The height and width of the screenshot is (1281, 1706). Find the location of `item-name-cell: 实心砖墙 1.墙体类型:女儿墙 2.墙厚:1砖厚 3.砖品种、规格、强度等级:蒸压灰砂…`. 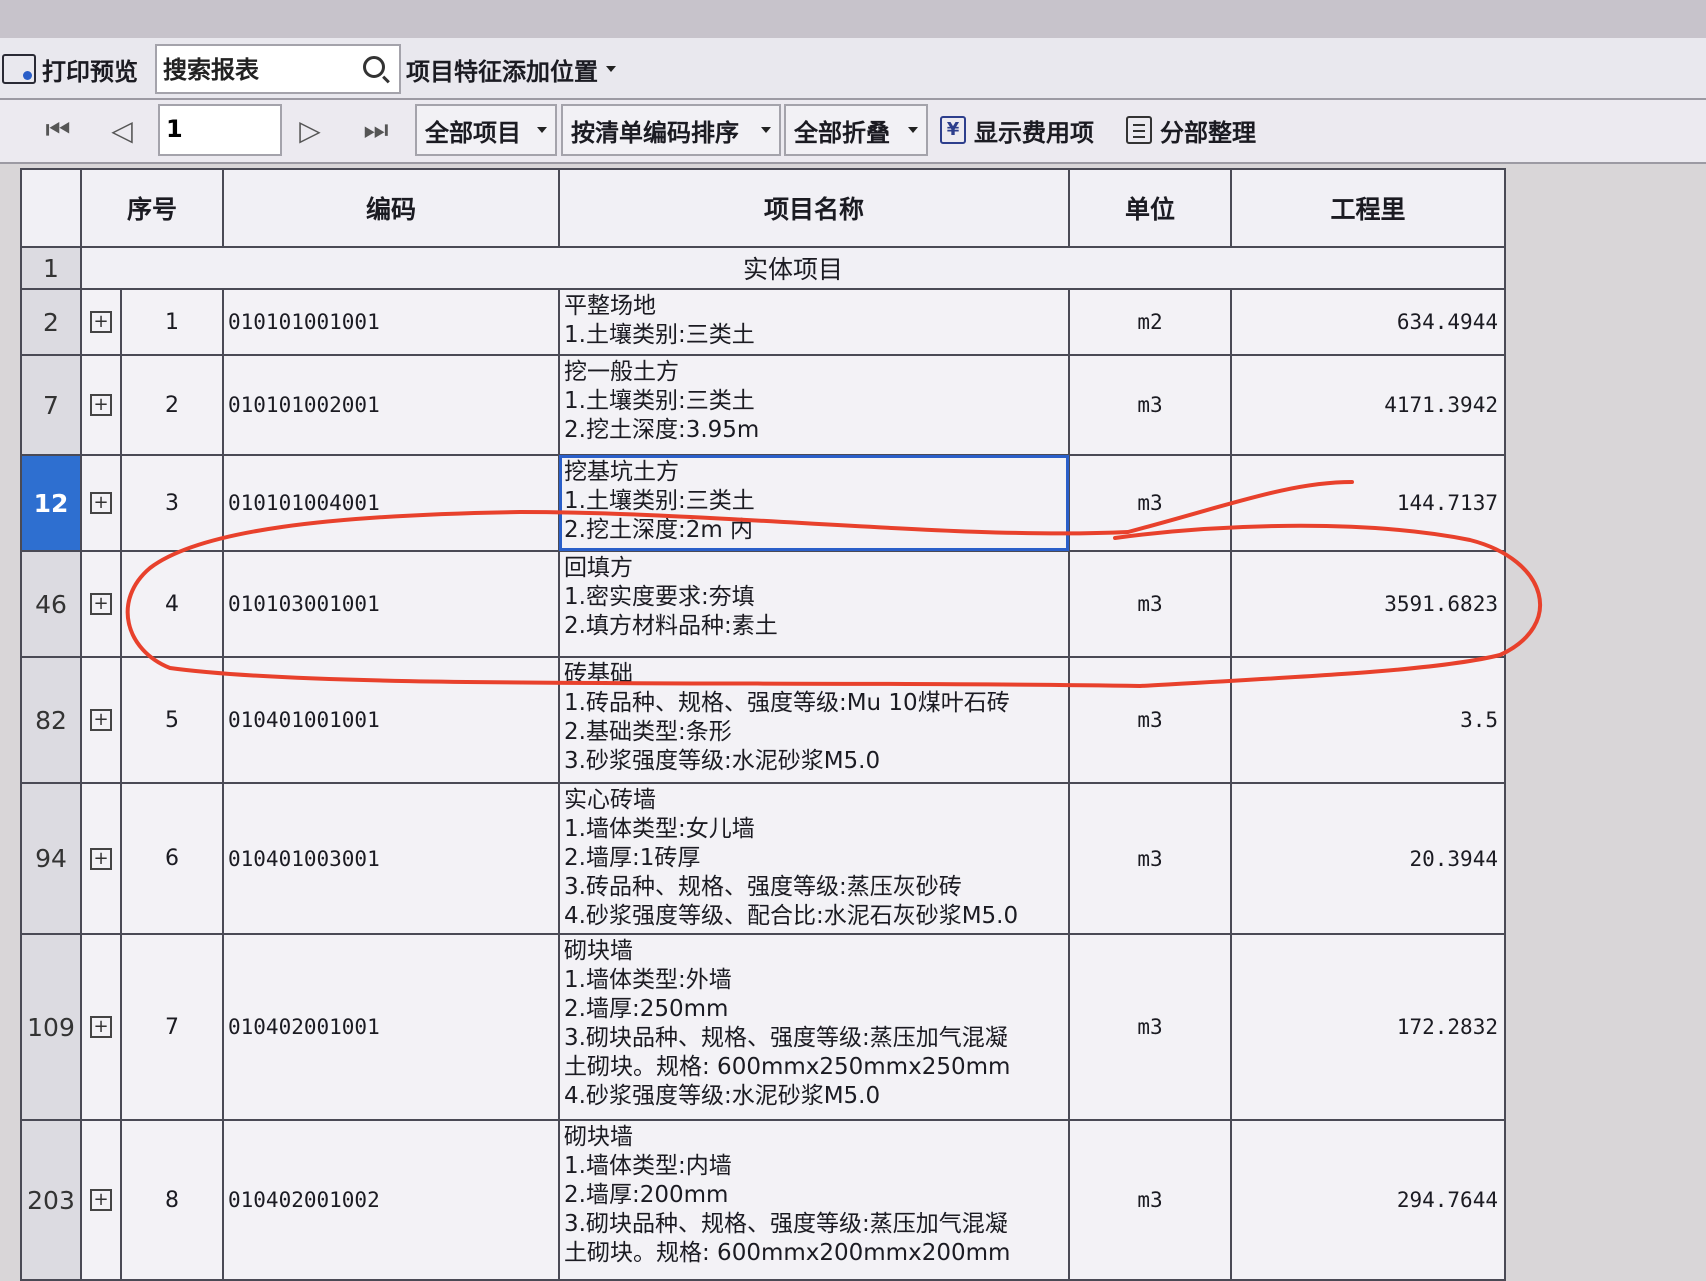

item-name-cell: 实心砖墙 1.墙体类型:女儿墙 2.墙厚:1砖厚 3.砖品种、规格、强度等级:蒸压灰砂… is located at coordinates (814, 858).